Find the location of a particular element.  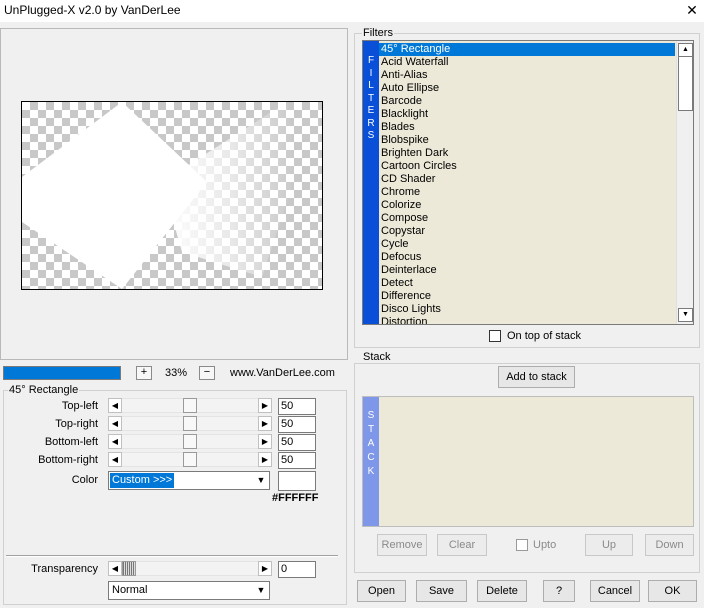

color-dropdown-value: Custom >>> is located at coordinates (142, 480).